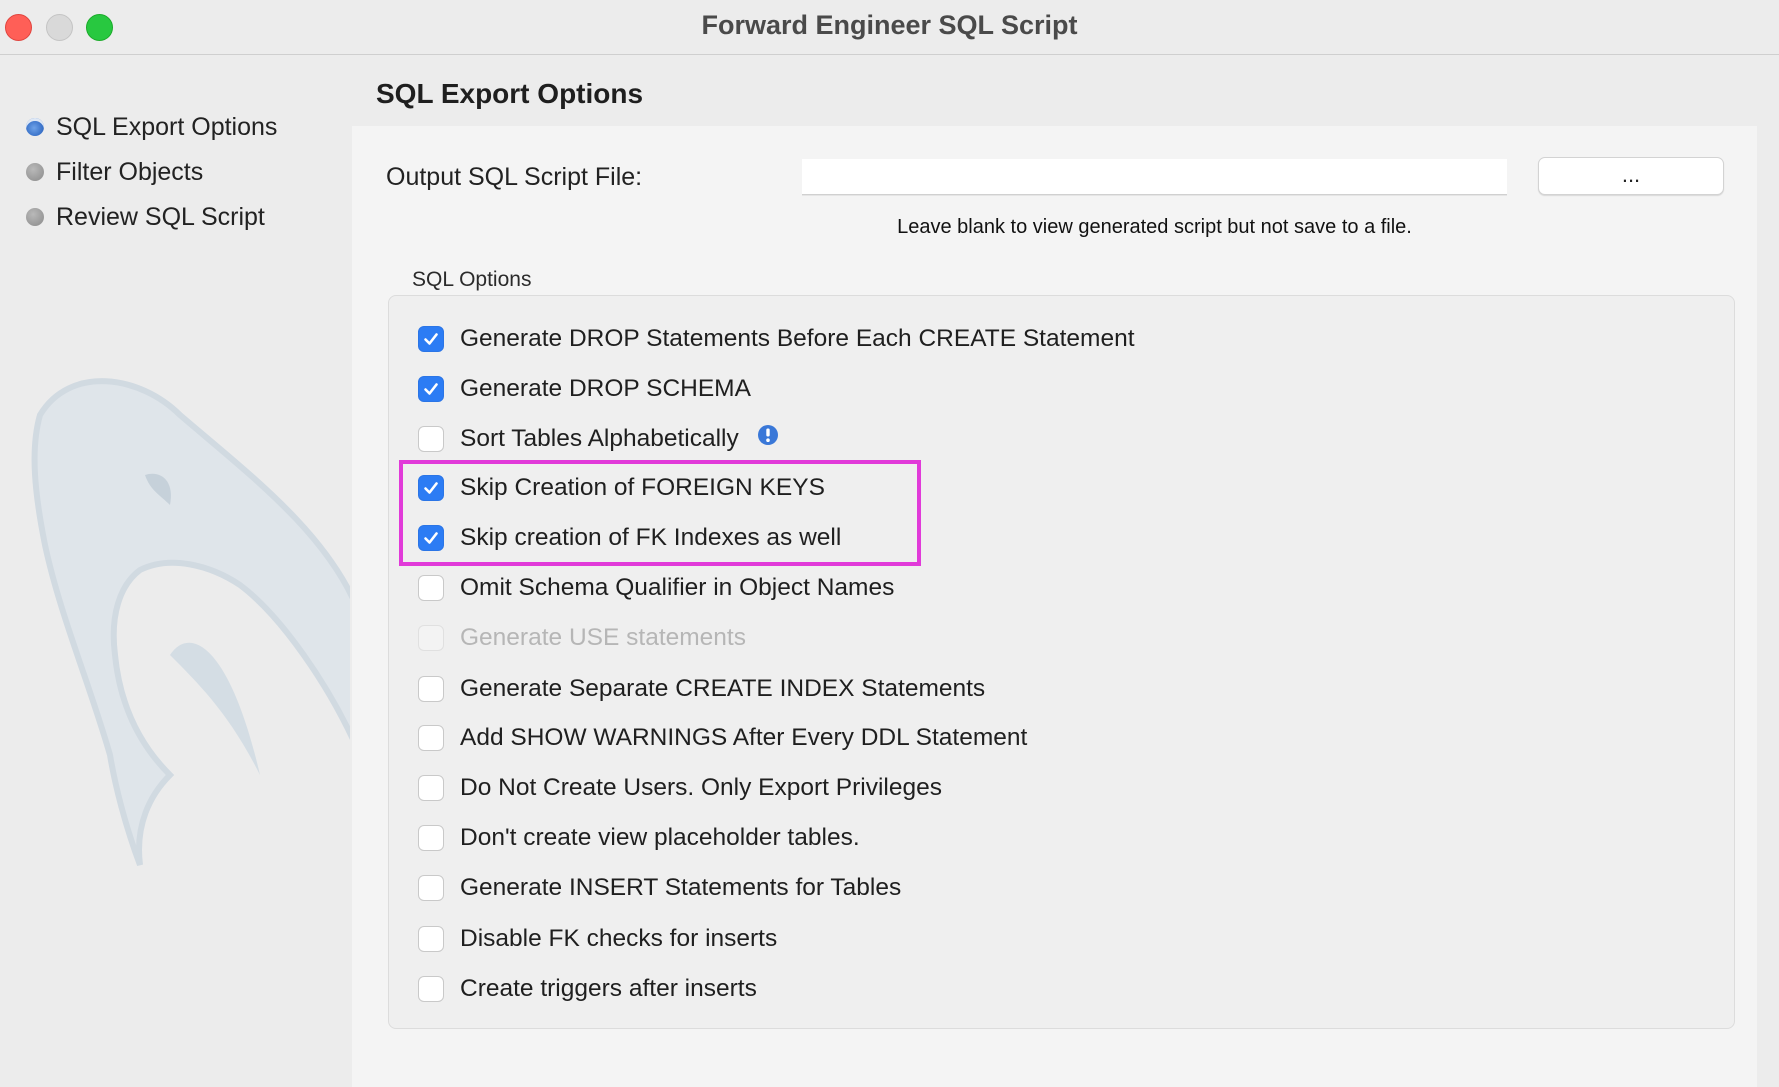 The image size is (1779, 1087). I want to click on option-generate-drop-schema: Generate DROP SCHEMA, so click(584, 389).